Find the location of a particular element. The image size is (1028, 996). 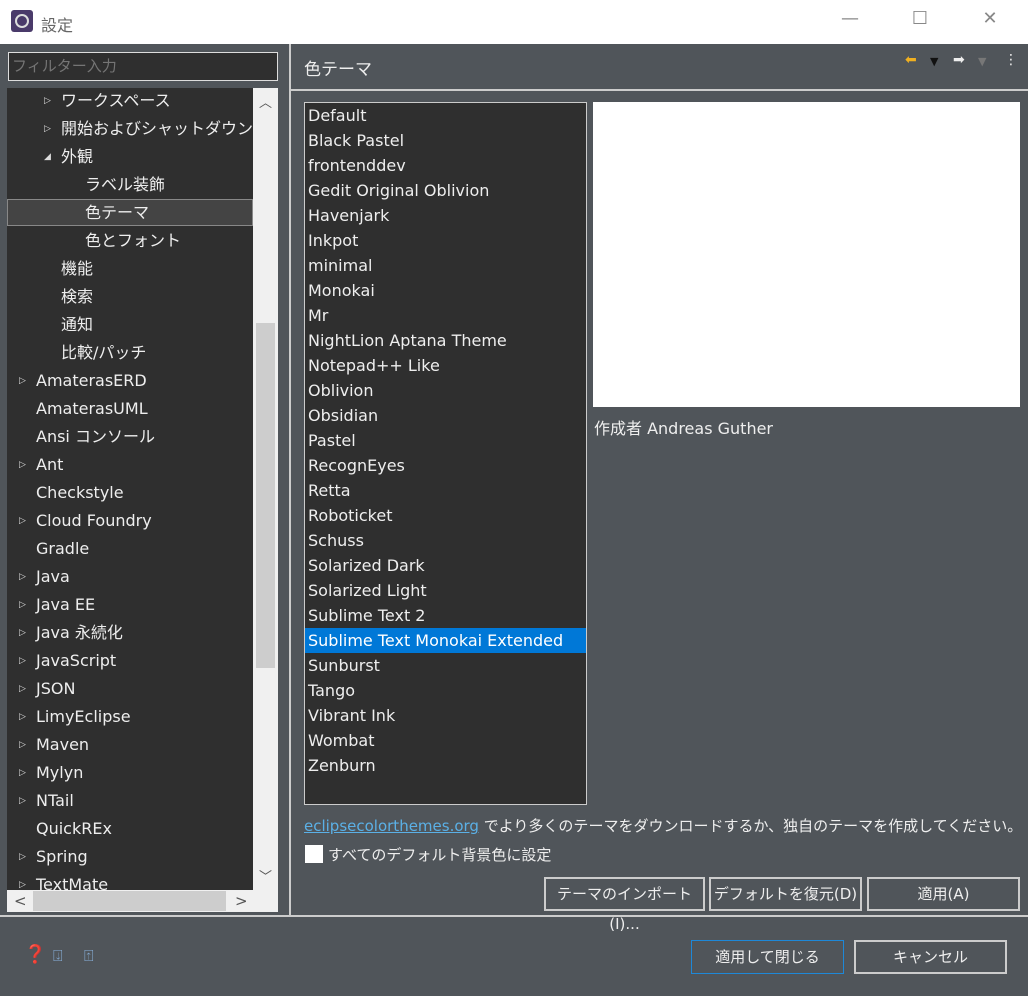

tree-item: QuickREx is located at coordinates (74, 829).